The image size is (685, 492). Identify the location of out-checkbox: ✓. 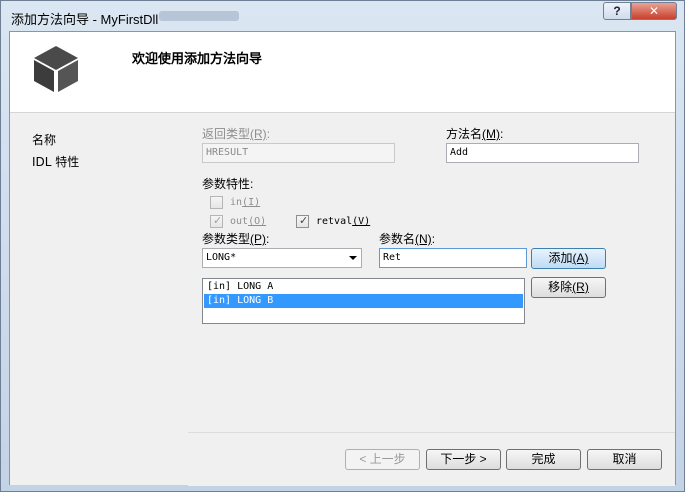
(216, 221).